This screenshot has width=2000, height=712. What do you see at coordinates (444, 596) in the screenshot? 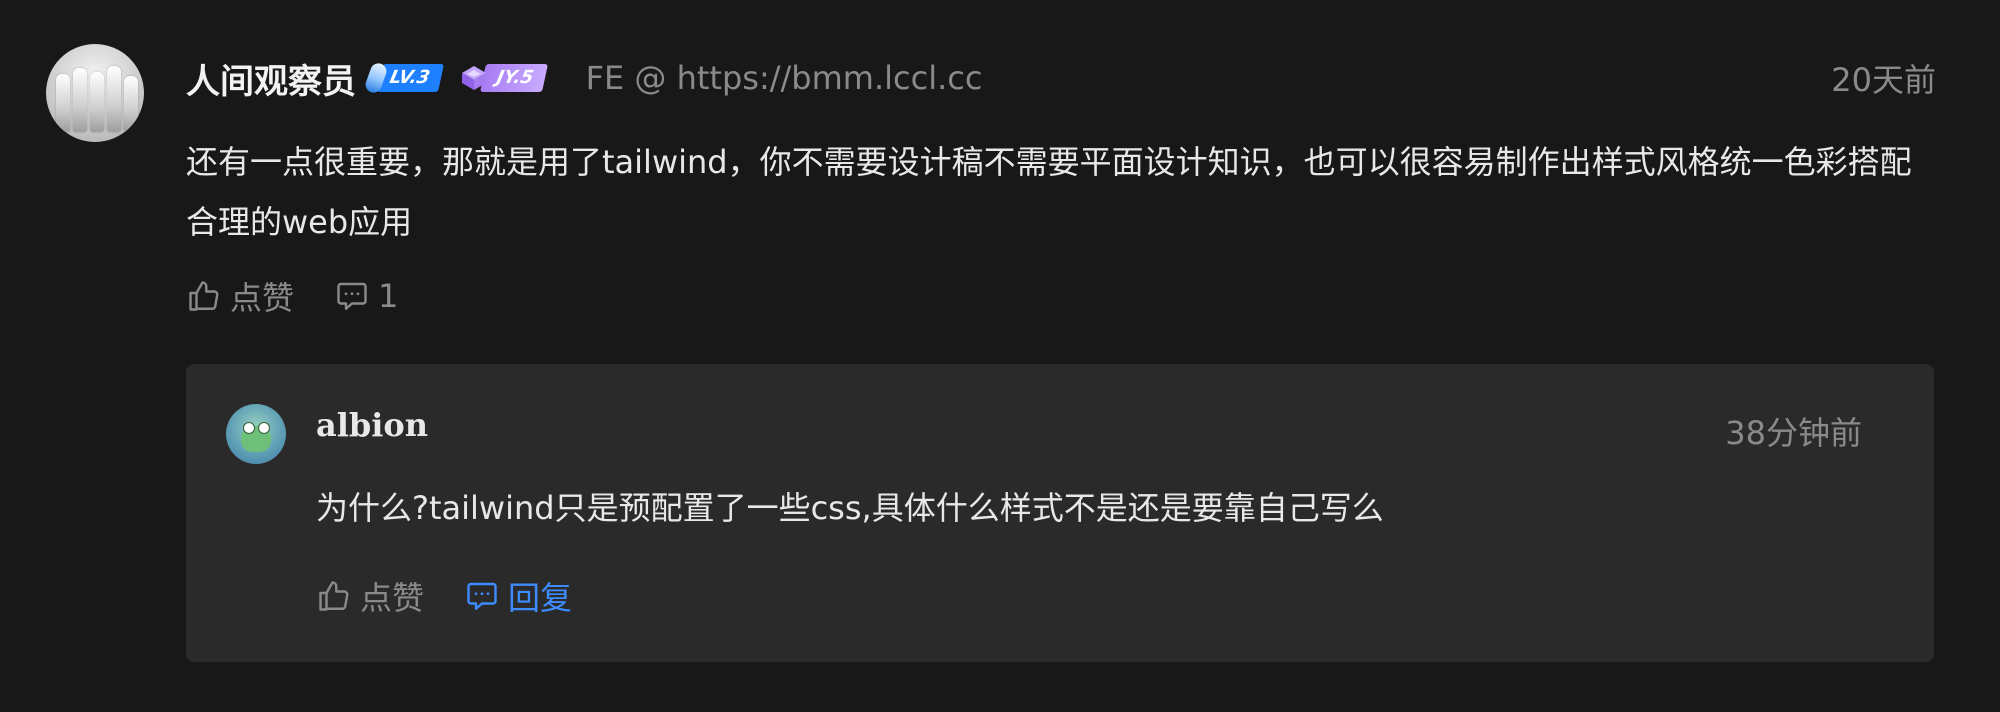
I see `reply-actions: 点赞 回复` at bounding box center [444, 596].